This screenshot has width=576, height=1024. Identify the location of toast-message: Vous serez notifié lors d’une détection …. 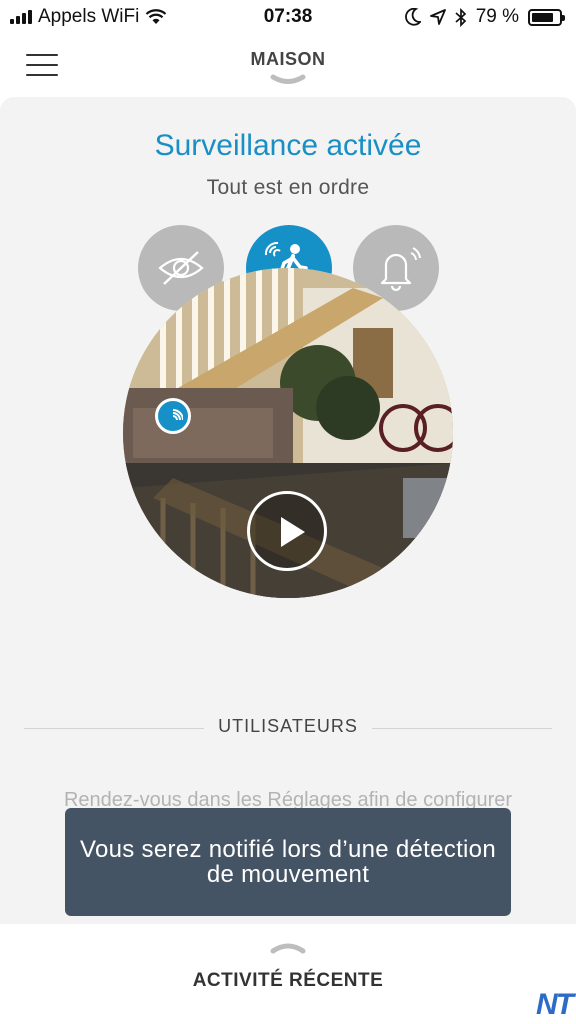
(288, 862).